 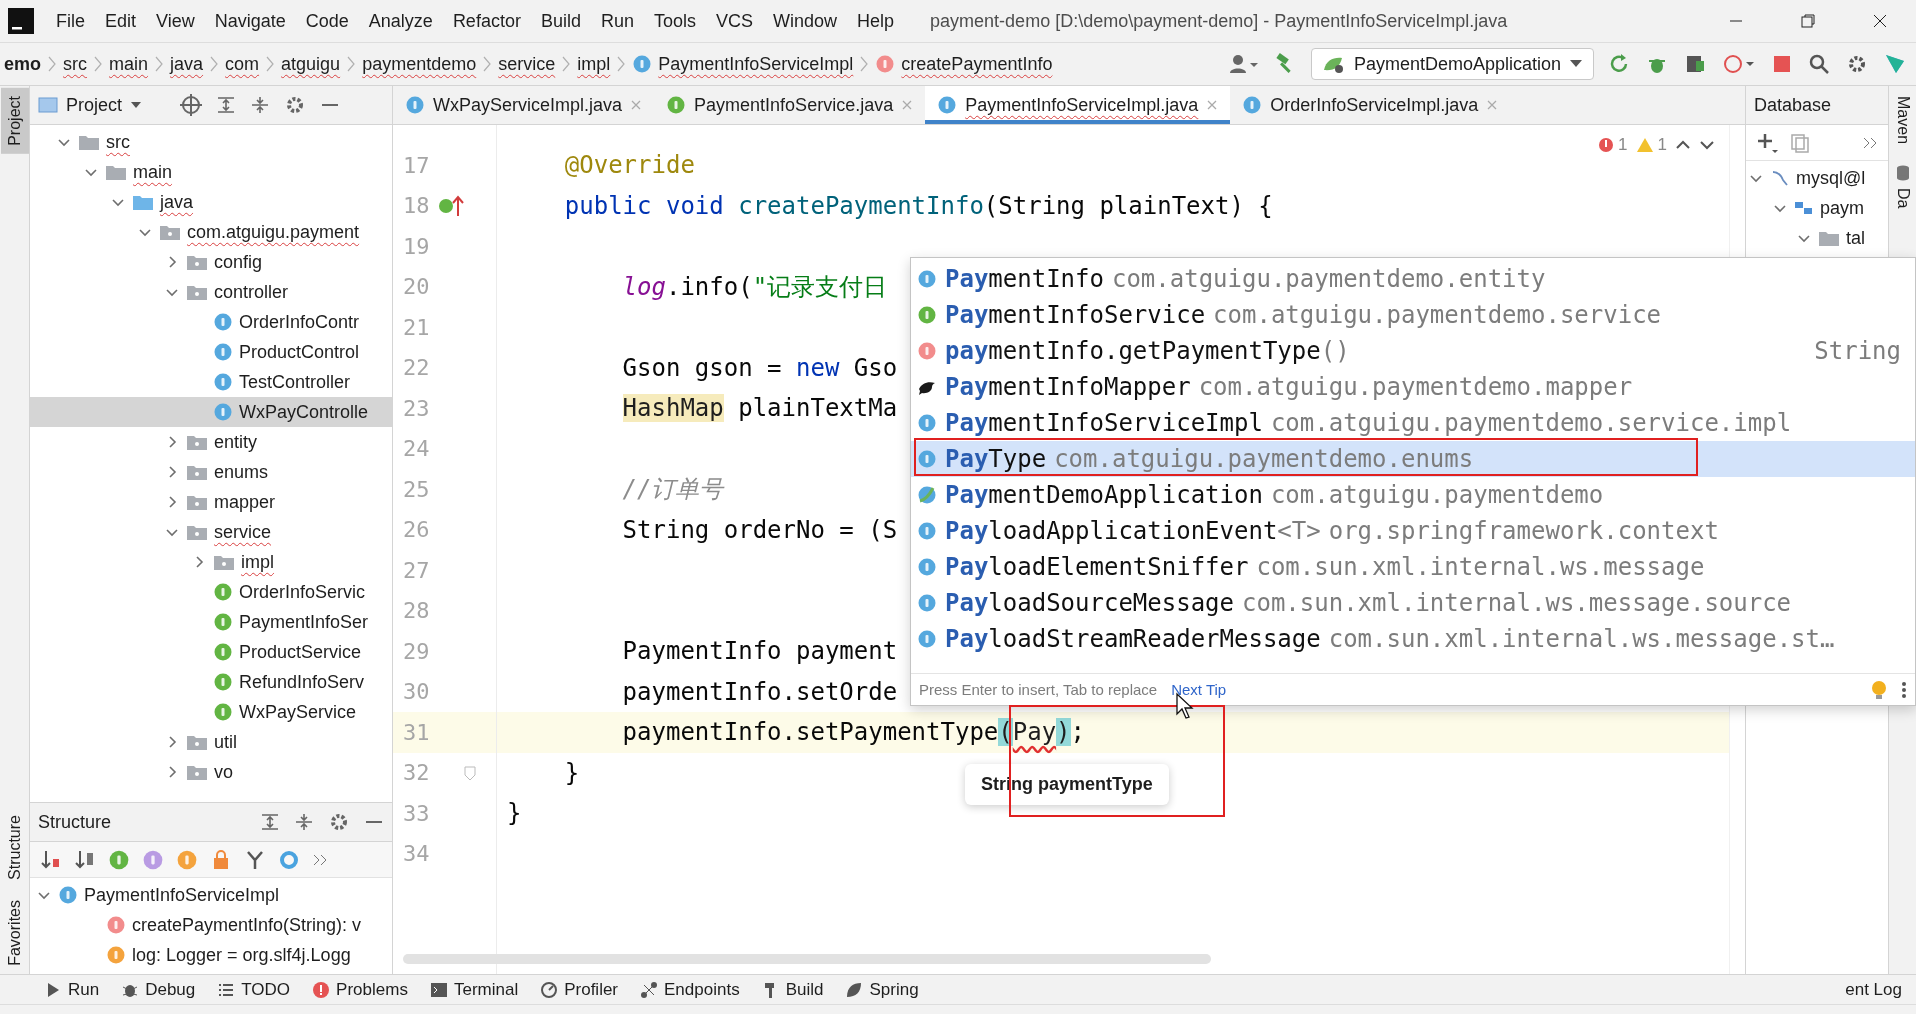 What do you see at coordinates (419, 64) in the screenshot?
I see `breadcrumb: paymentdemo` at bounding box center [419, 64].